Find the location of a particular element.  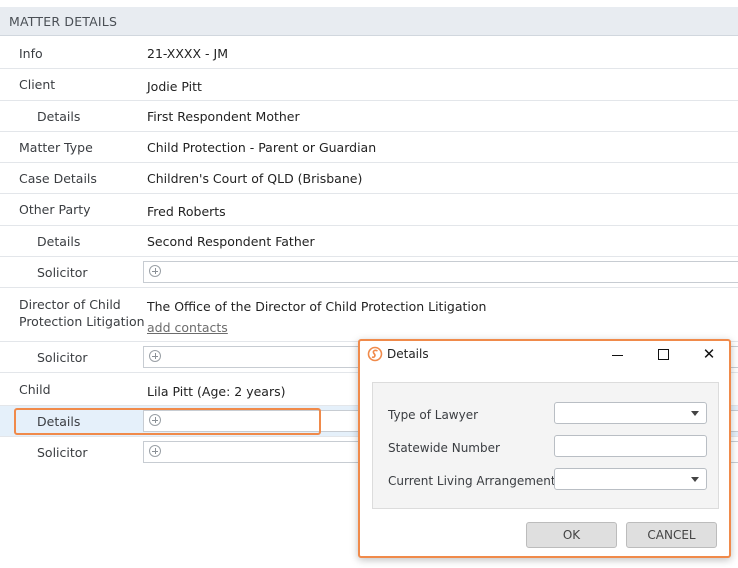

add-contacts-link: add contacts is located at coordinates (187, 327).